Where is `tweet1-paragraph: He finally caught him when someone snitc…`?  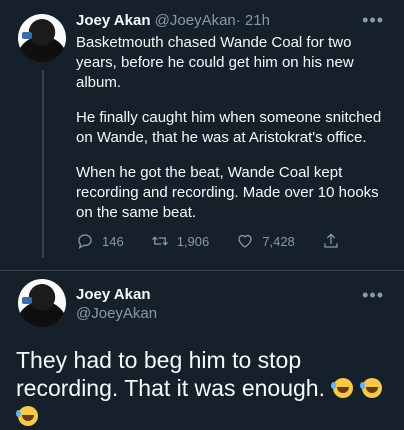 tweet1-paragraph: He finally caught him when someone snitc… is located at coordinates (229, 127).